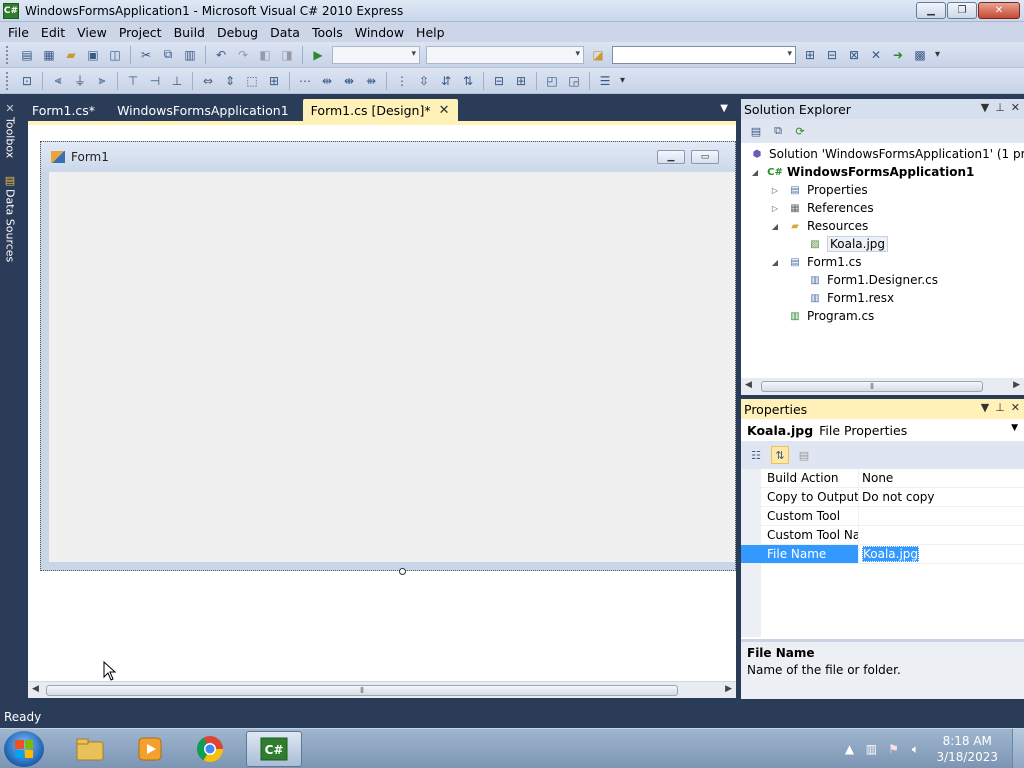 The height and width of the screenshot is (768, 1024). What do you see at coordinates (305, 81) in the screenshot?
I see `make-horizontal-spacing-equal-icon: ⋯` at bounding box center [305, 81].